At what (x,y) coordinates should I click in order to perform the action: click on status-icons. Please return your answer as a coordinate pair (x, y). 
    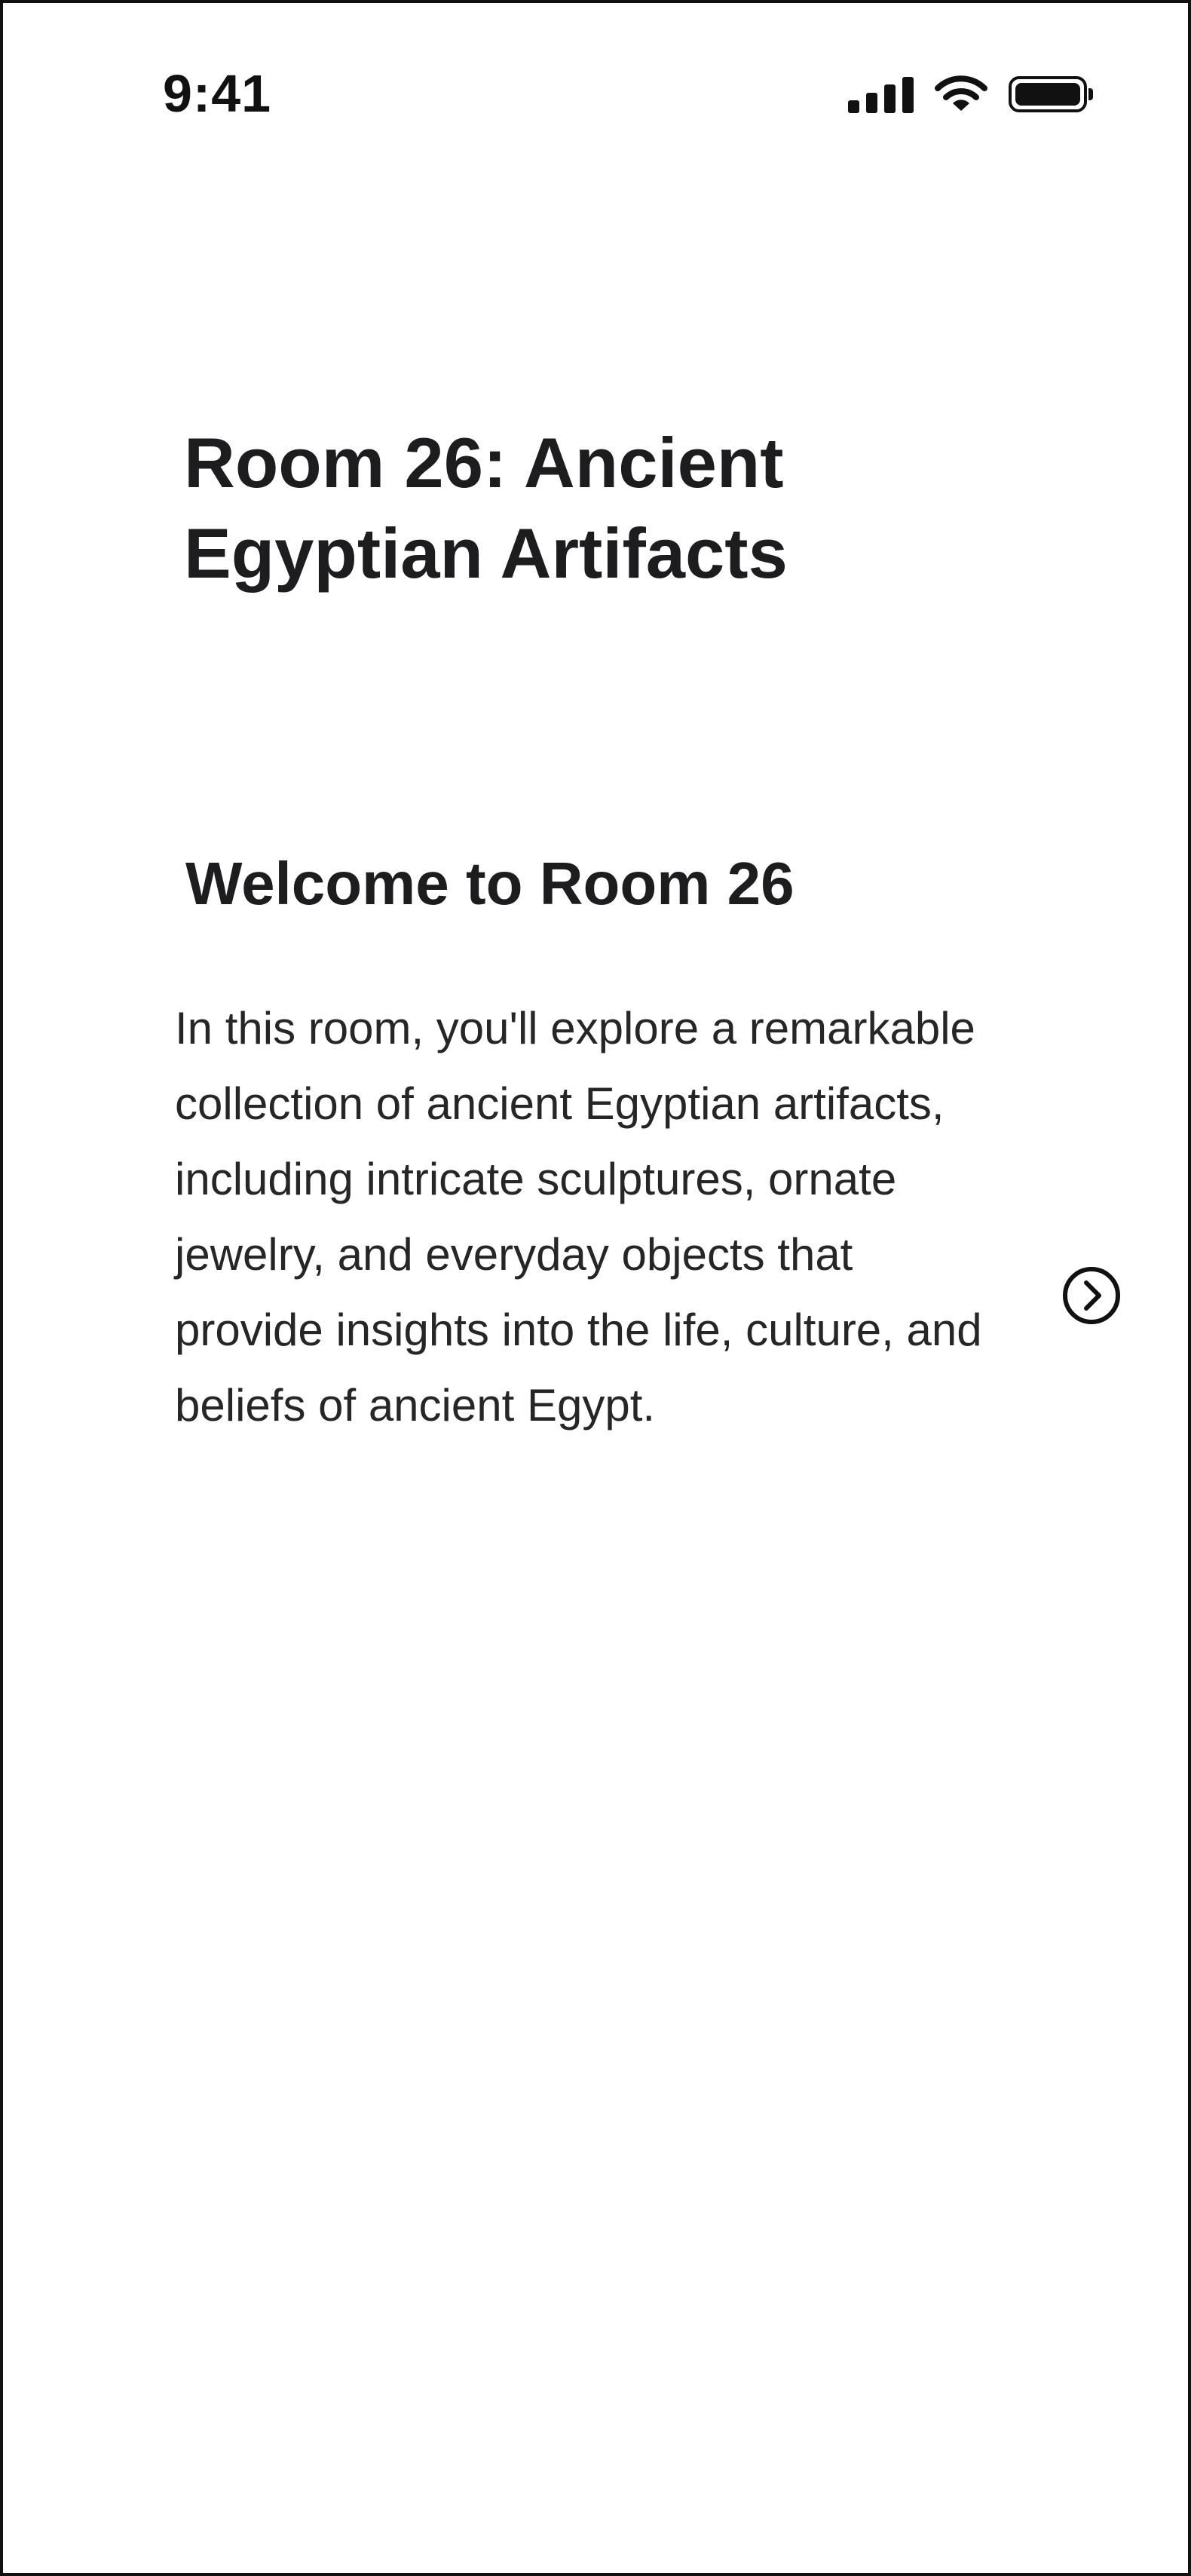
    Looking at the image, I should click on (971, 94).